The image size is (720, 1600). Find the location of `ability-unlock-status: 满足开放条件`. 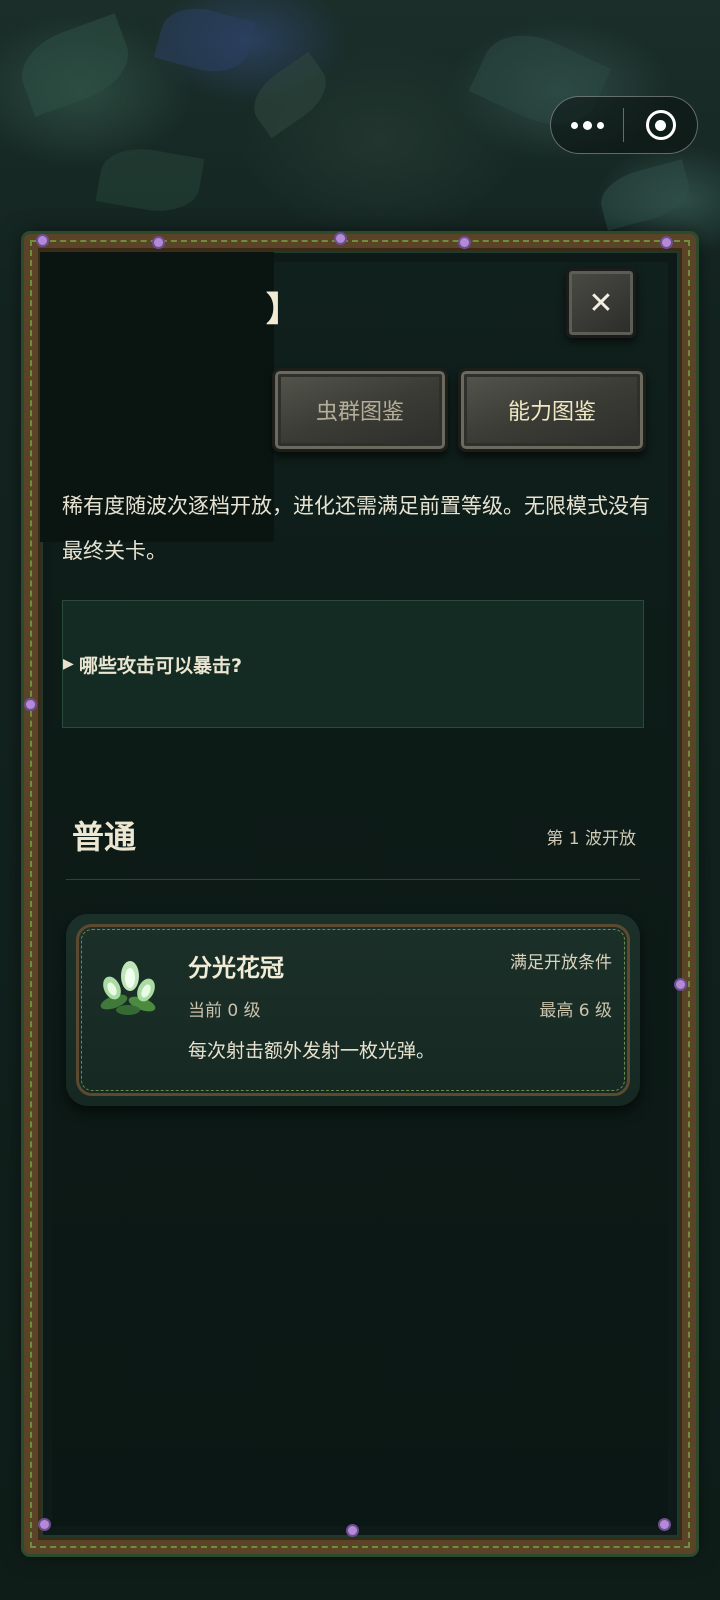

ability-unlock-status: 满足开放条件 is located at coordinates (561, 963).